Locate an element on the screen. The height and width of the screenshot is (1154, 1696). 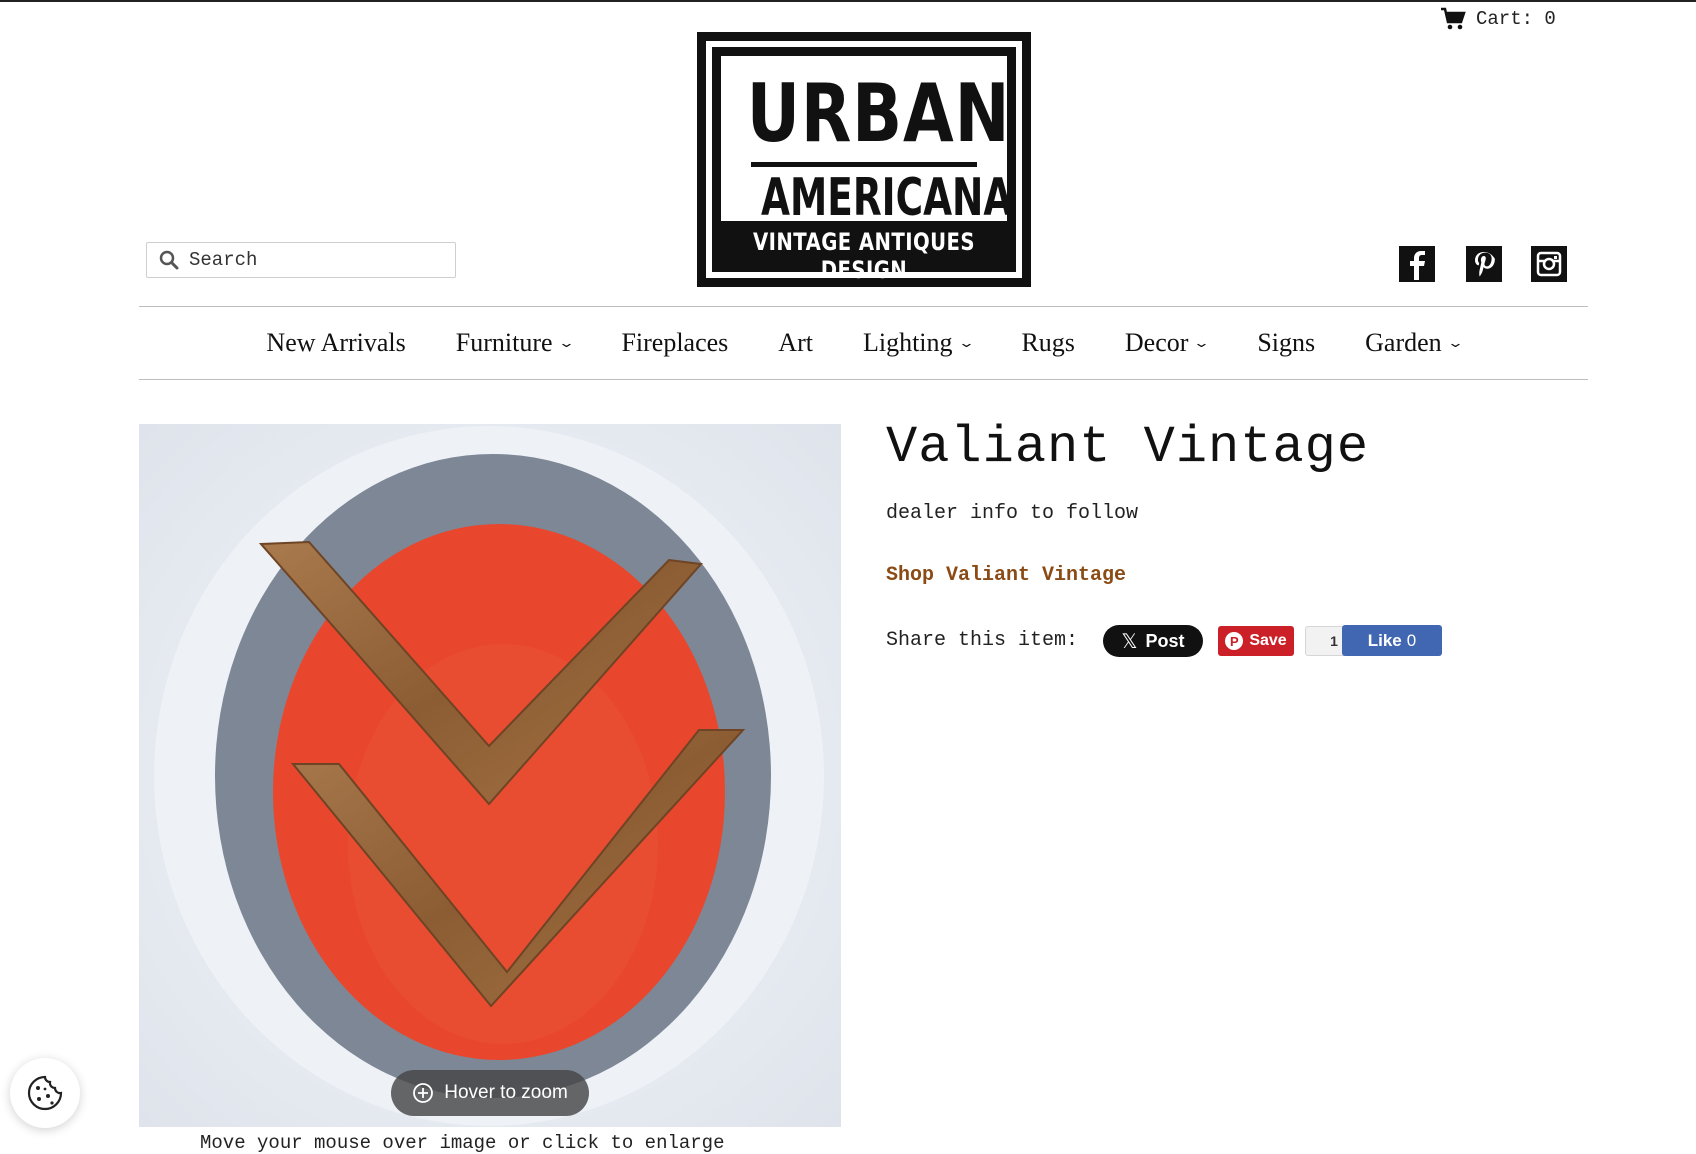
facebook-link is located at coordinates (1417, 264).